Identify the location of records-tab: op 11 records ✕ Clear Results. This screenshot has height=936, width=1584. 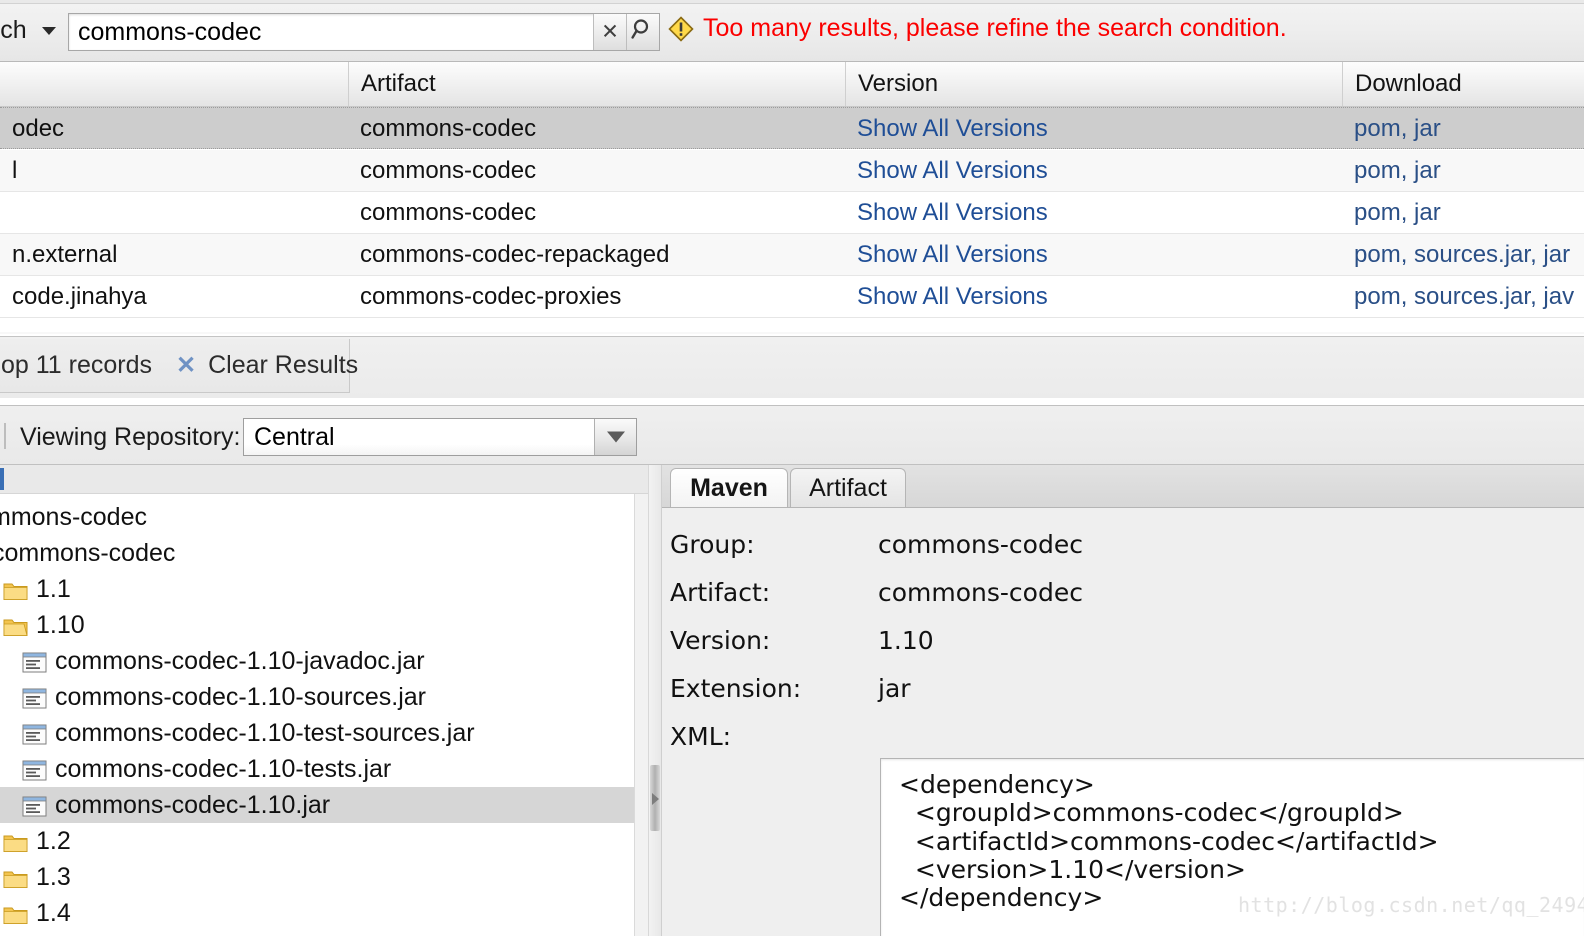
(179, 366).